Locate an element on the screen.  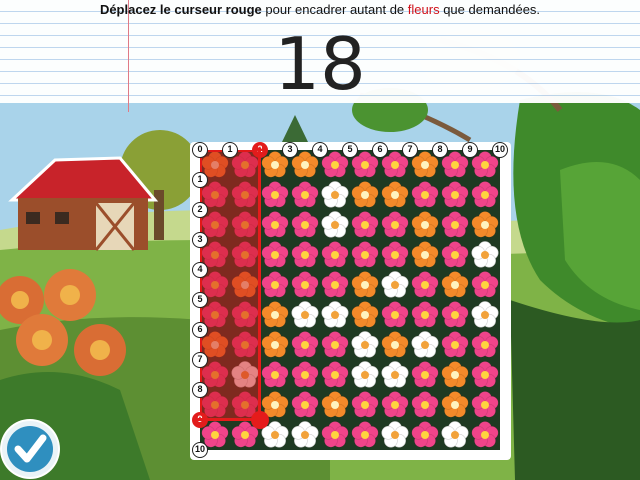
row-label: 10 is located at coordinates (200, 450).